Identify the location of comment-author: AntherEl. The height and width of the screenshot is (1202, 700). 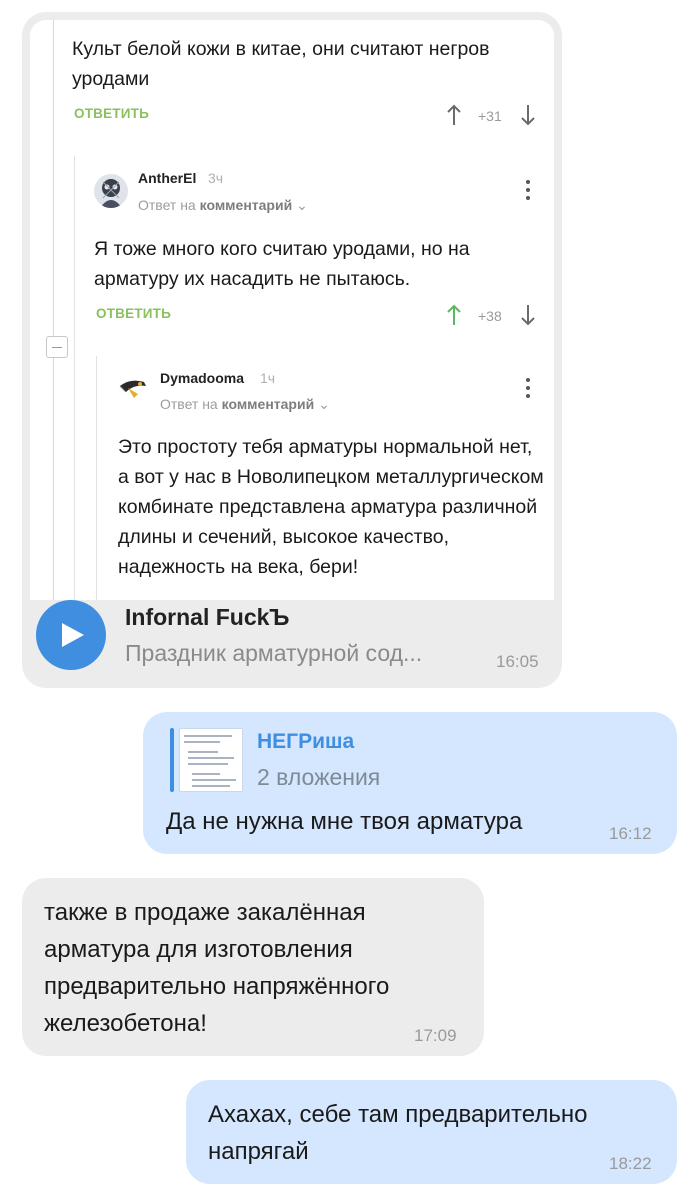
(167, 178).